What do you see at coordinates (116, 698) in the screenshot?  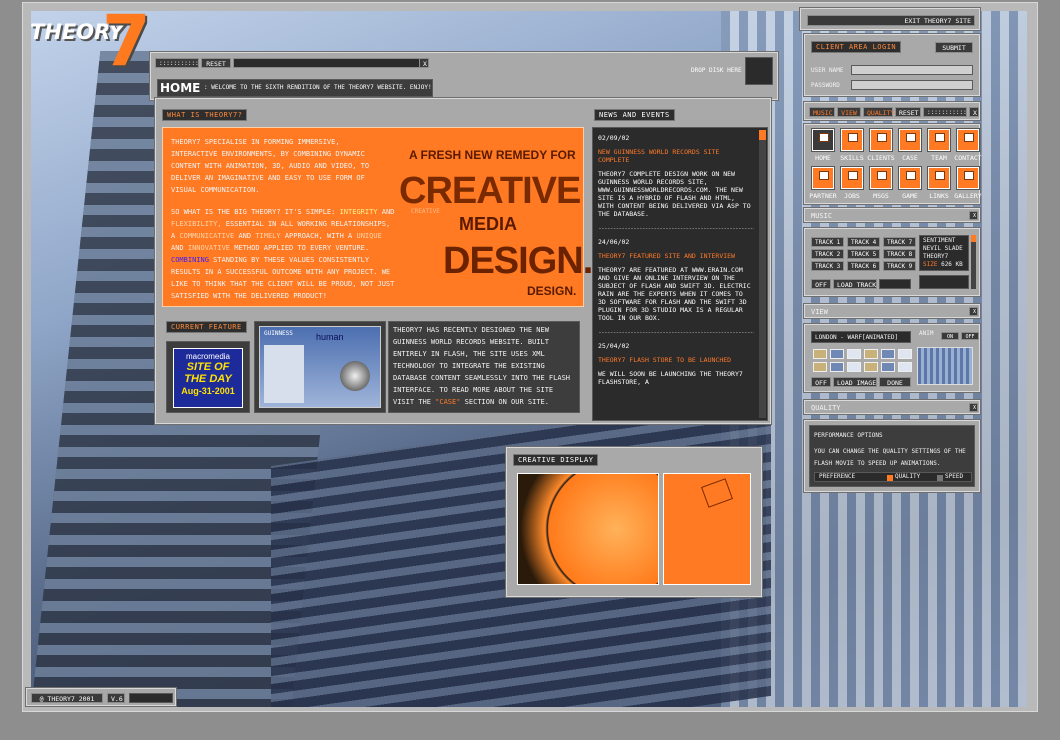 I see `version: V.6` at bounding box center [116, 698].